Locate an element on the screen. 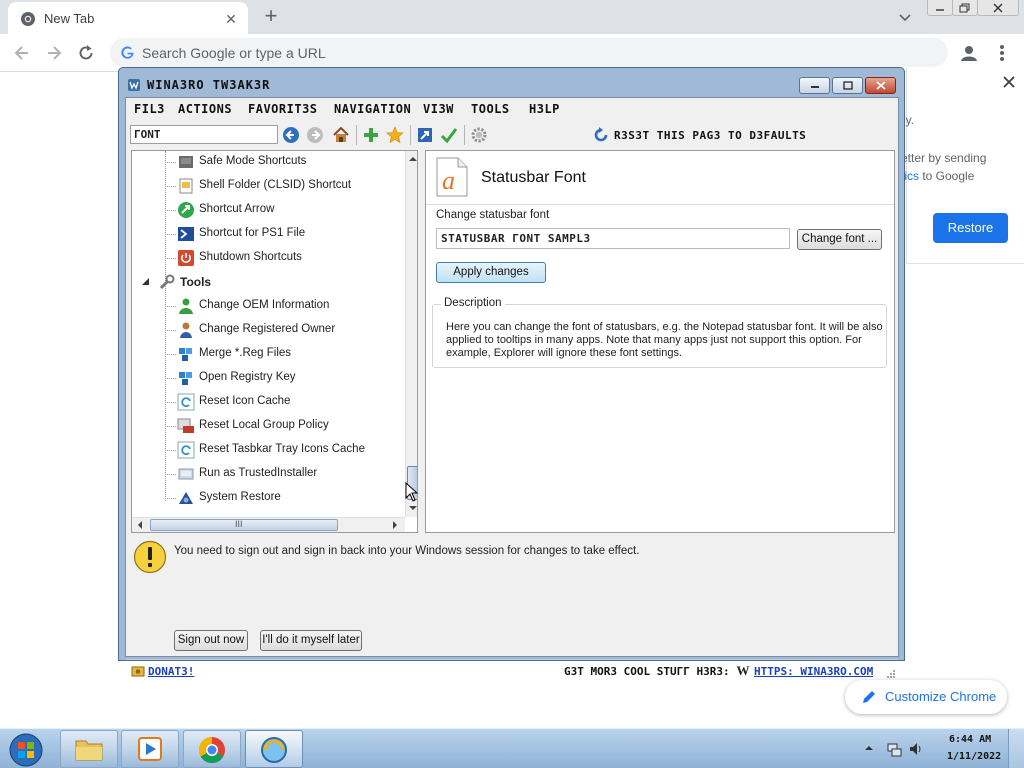 This screenshot has width=1024, height=768. tab-search-chevron-icon is located at coordinates (905, 17).